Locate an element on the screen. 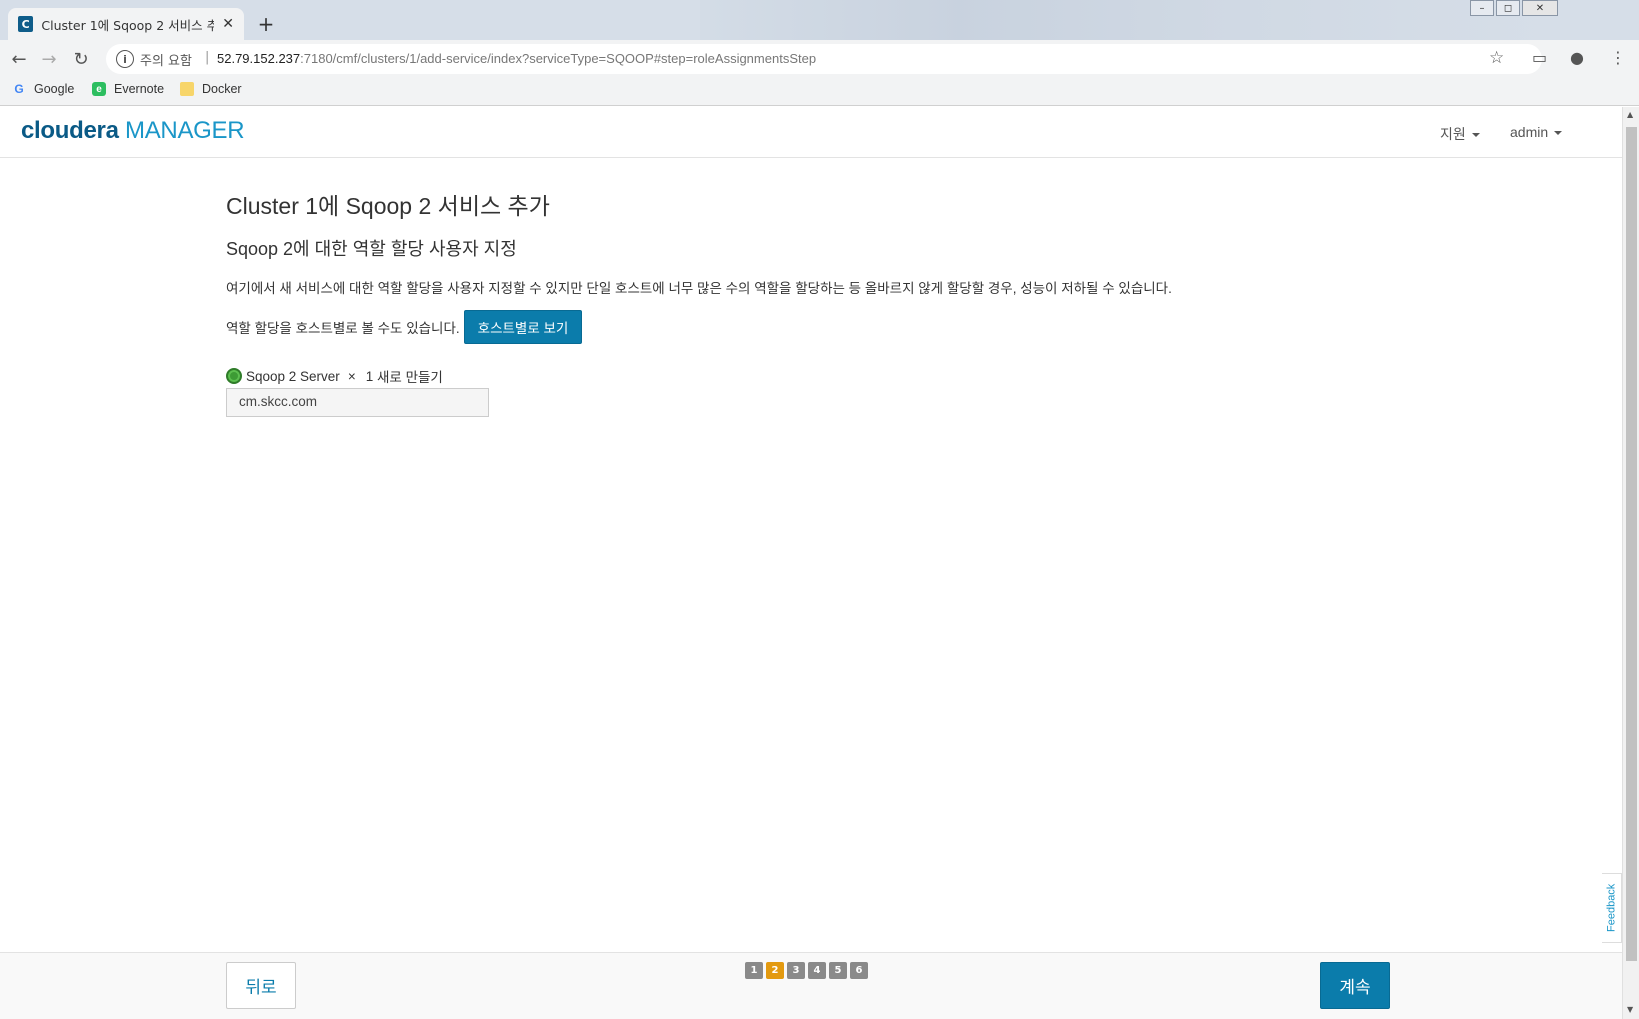 The height and width of the screenshot is (1019, 1639). tab-close-icon: ✕ is located at coordinates (228, 24).